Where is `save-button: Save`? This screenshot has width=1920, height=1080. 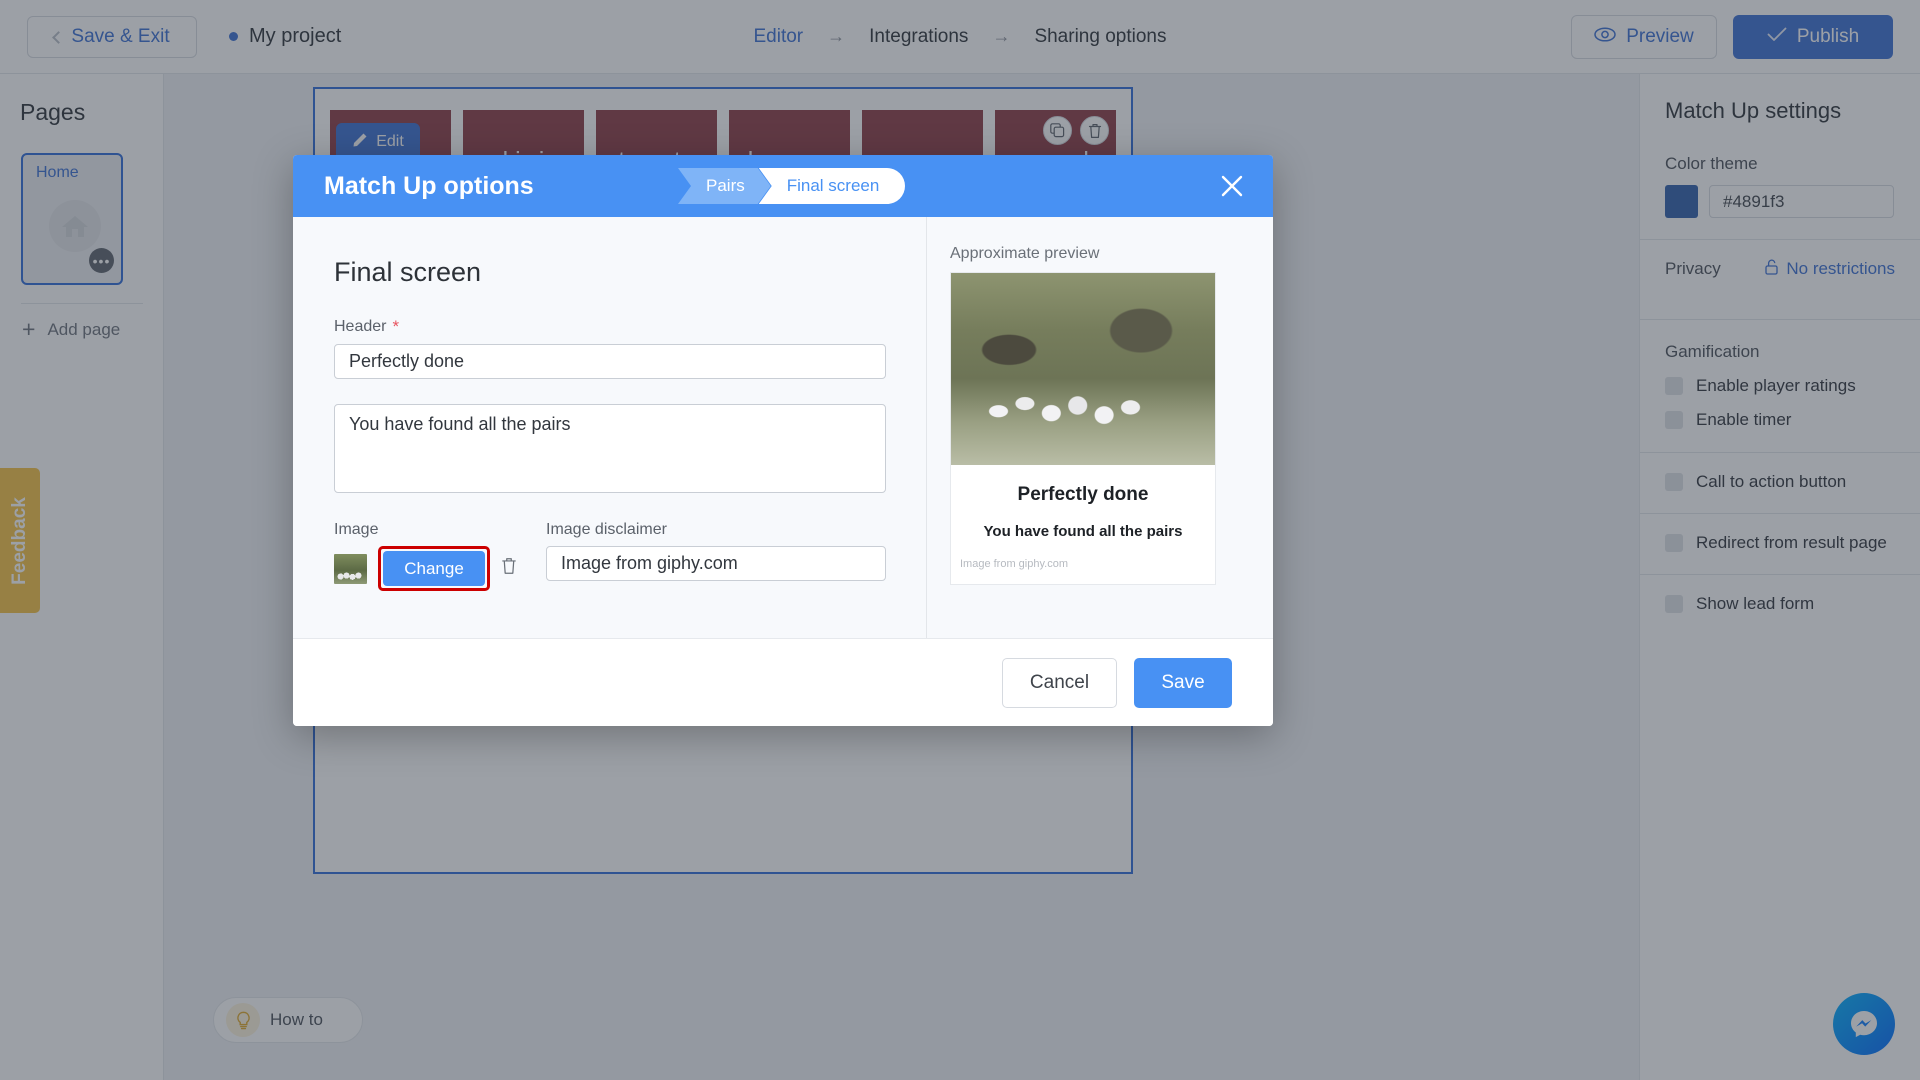 save-button: Save is located at coordinates (1183, 682).